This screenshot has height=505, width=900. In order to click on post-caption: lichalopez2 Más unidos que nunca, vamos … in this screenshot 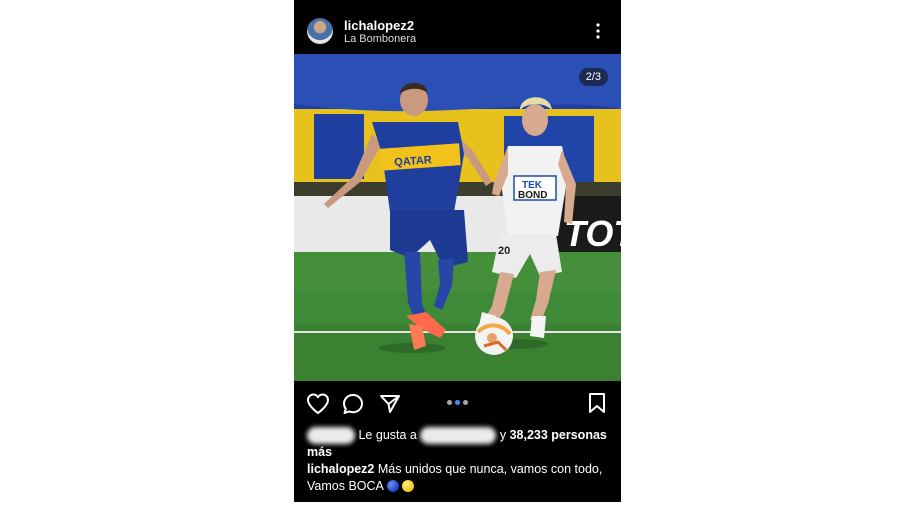, I will do `click(460, 478)`.